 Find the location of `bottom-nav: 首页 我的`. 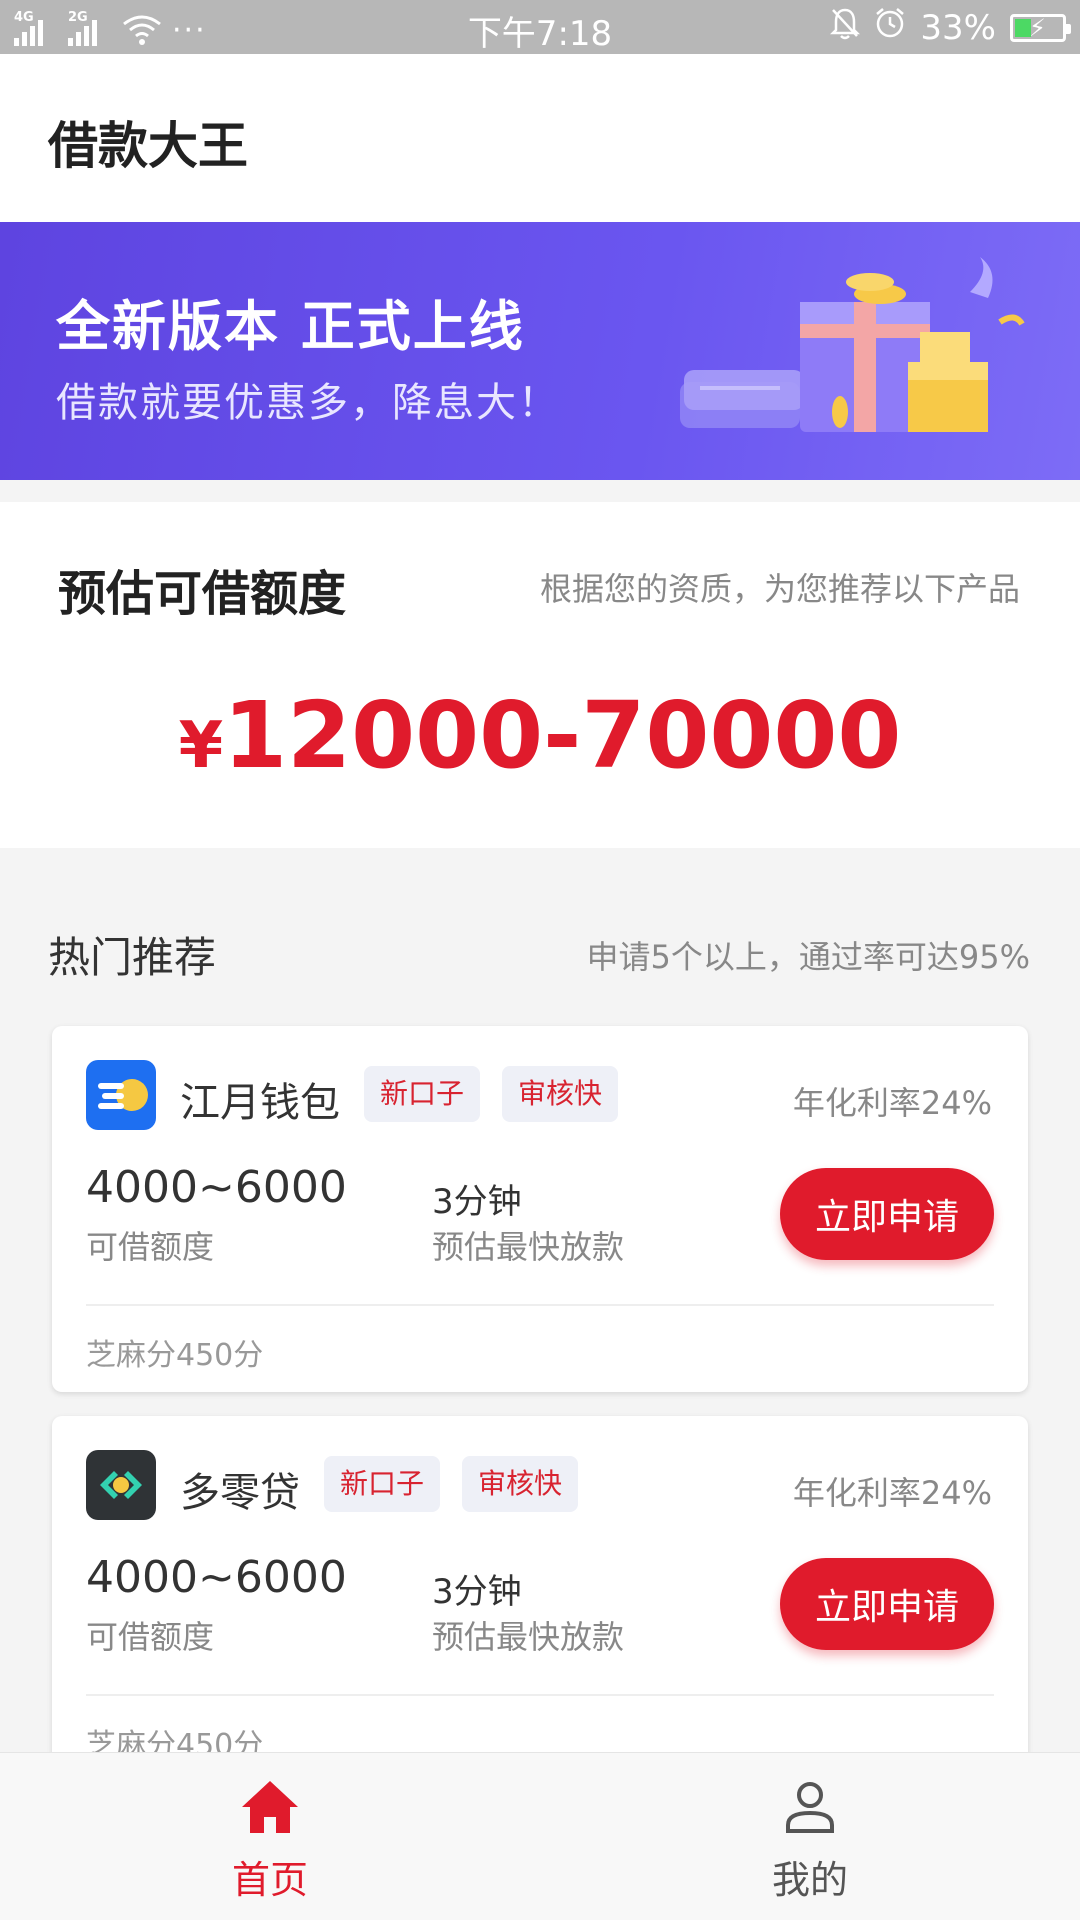

bottom-nav: 首页 我的 is located at coordinates (540, 1836).